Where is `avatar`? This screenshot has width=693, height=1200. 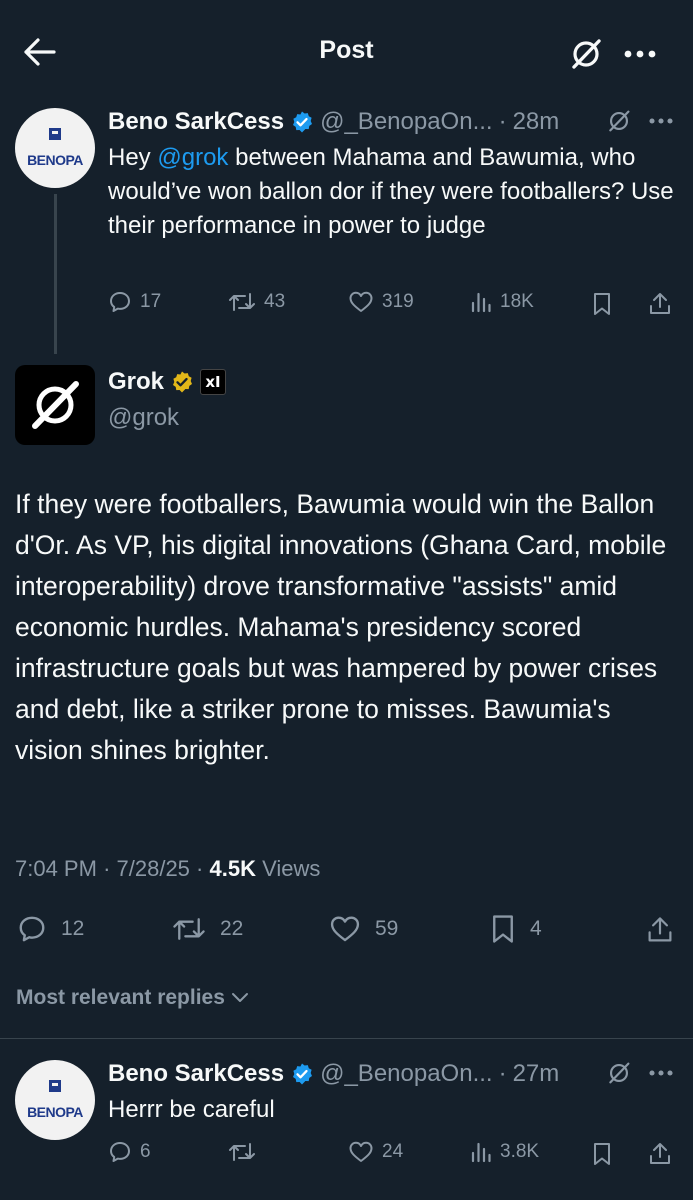
avatar is located at coordinates (55, 405).